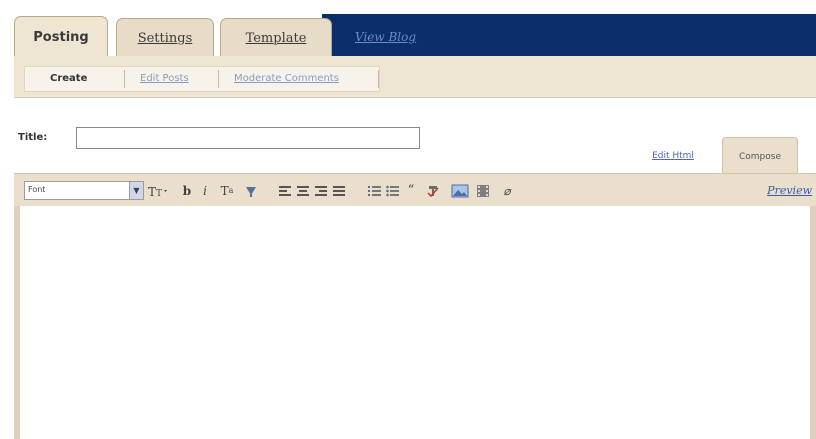  Describe the element at coordinates (68, 78) in the screenshot. I see `subnav-create: Create` at that location.